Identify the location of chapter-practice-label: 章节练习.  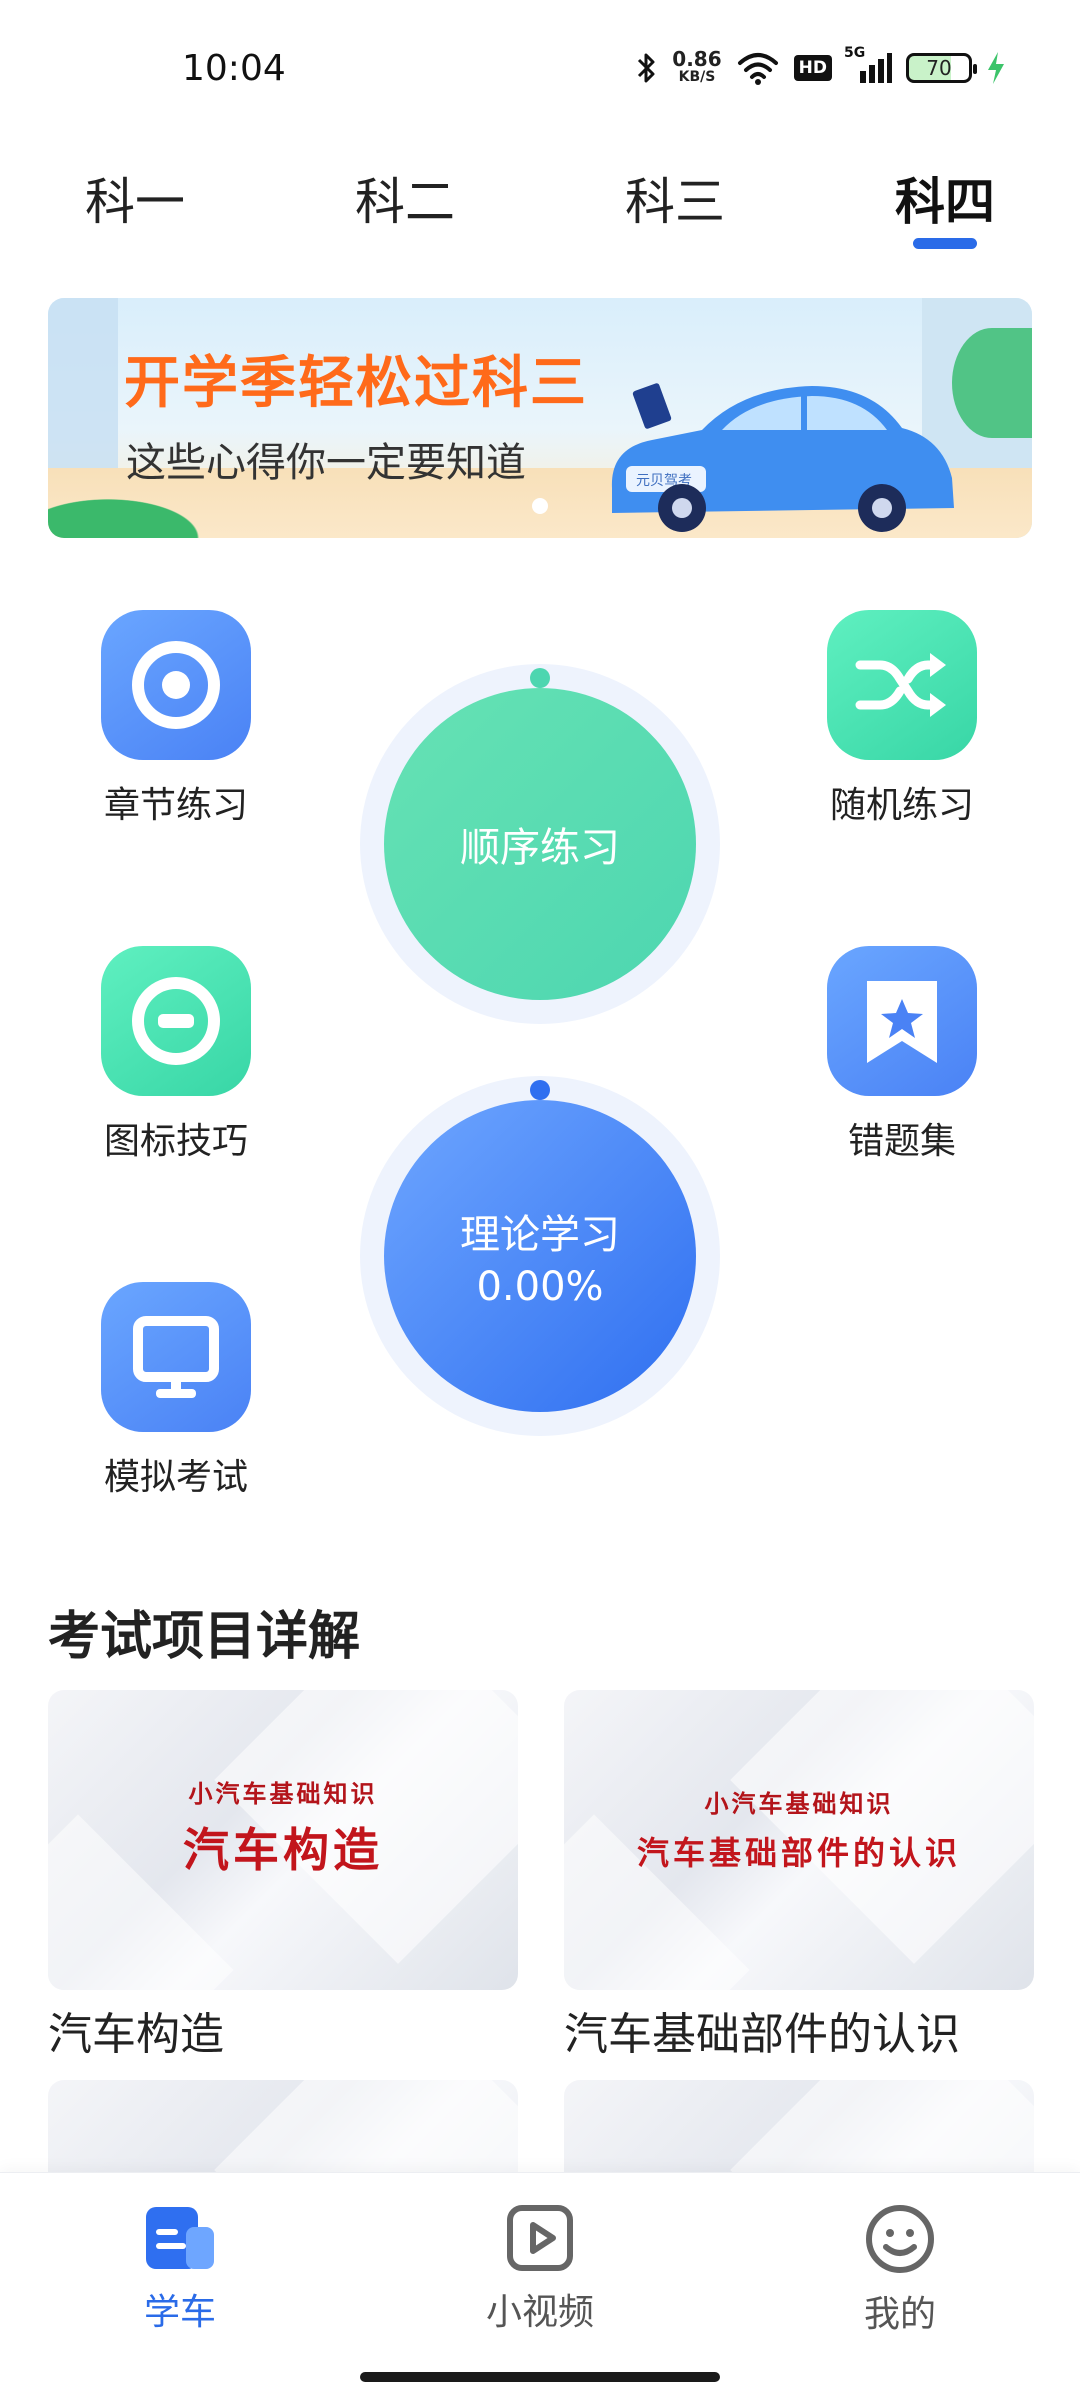
(175, 805).